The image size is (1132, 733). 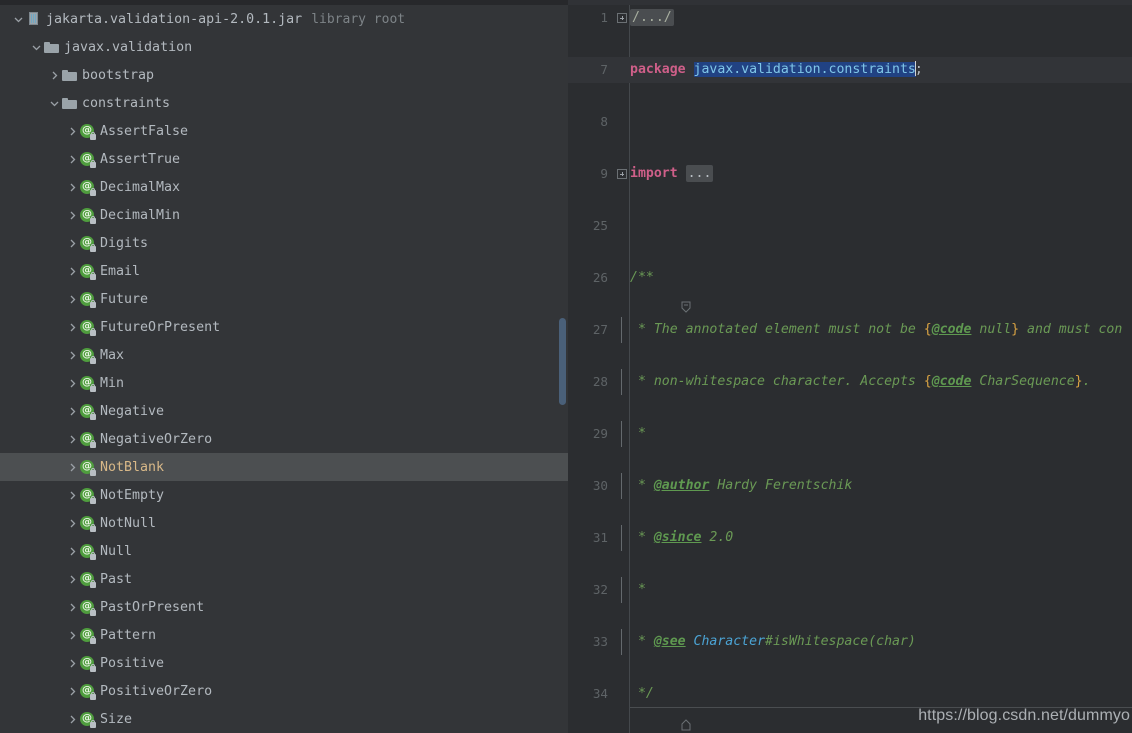 What do you see at coordinates (120, 271) in the screenshot?
I see `tree-item-label: Email` at bounding box center [120, 271].